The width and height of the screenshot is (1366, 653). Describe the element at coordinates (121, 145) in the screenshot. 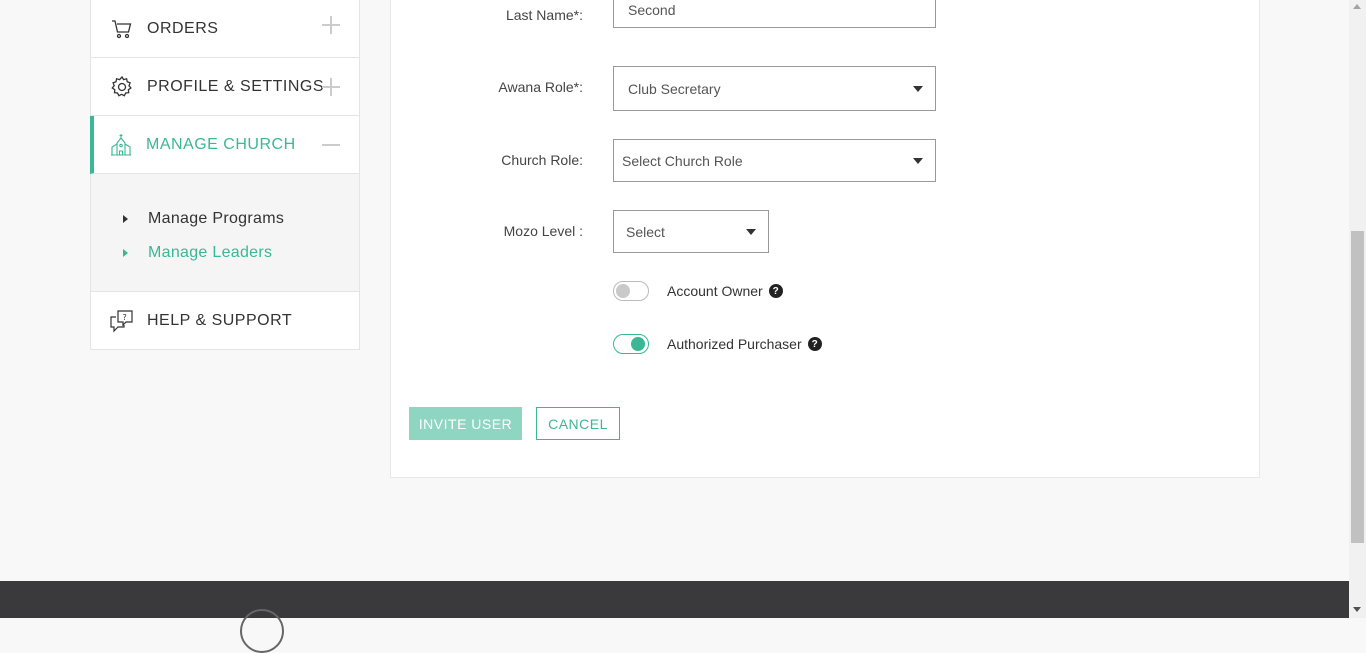

I see `church-icon` at that location.